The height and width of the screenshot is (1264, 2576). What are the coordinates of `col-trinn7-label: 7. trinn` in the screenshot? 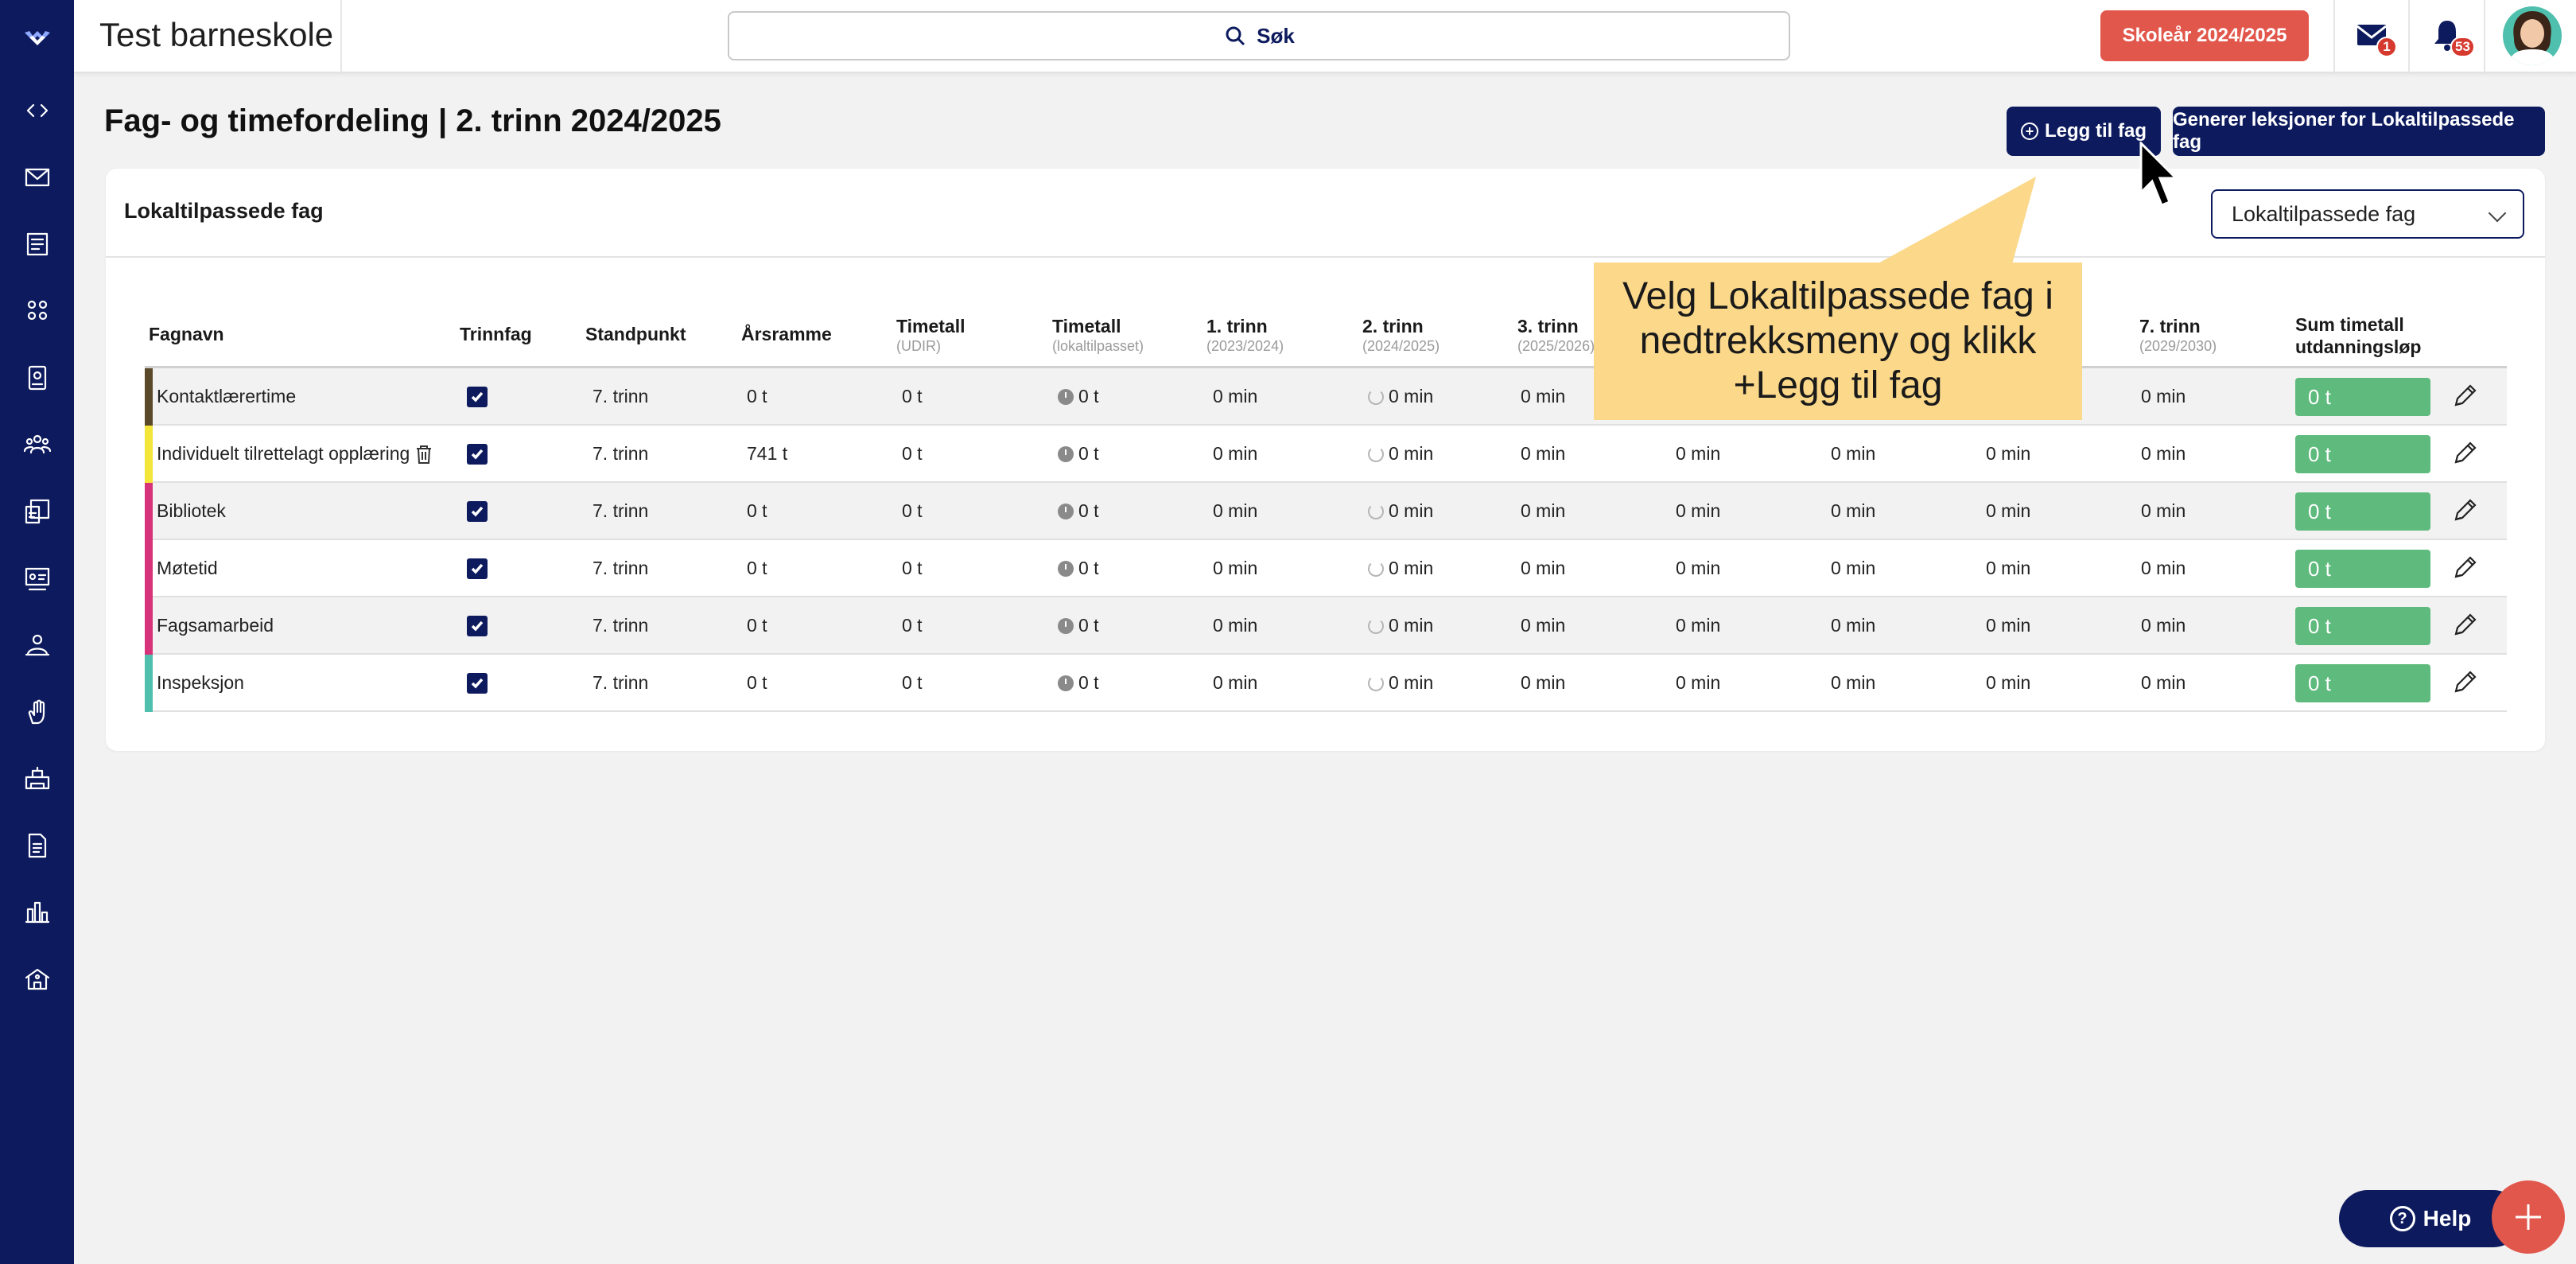 It's located at (2170, 326).